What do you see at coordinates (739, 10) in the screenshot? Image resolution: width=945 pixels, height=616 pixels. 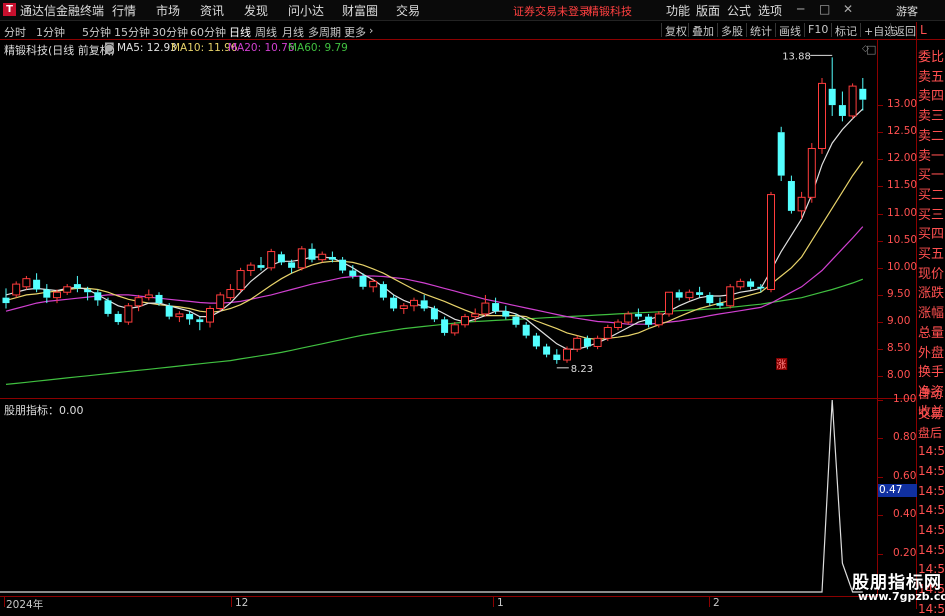 I see `menu-formula: 公式` at bounding box center [739, 10].